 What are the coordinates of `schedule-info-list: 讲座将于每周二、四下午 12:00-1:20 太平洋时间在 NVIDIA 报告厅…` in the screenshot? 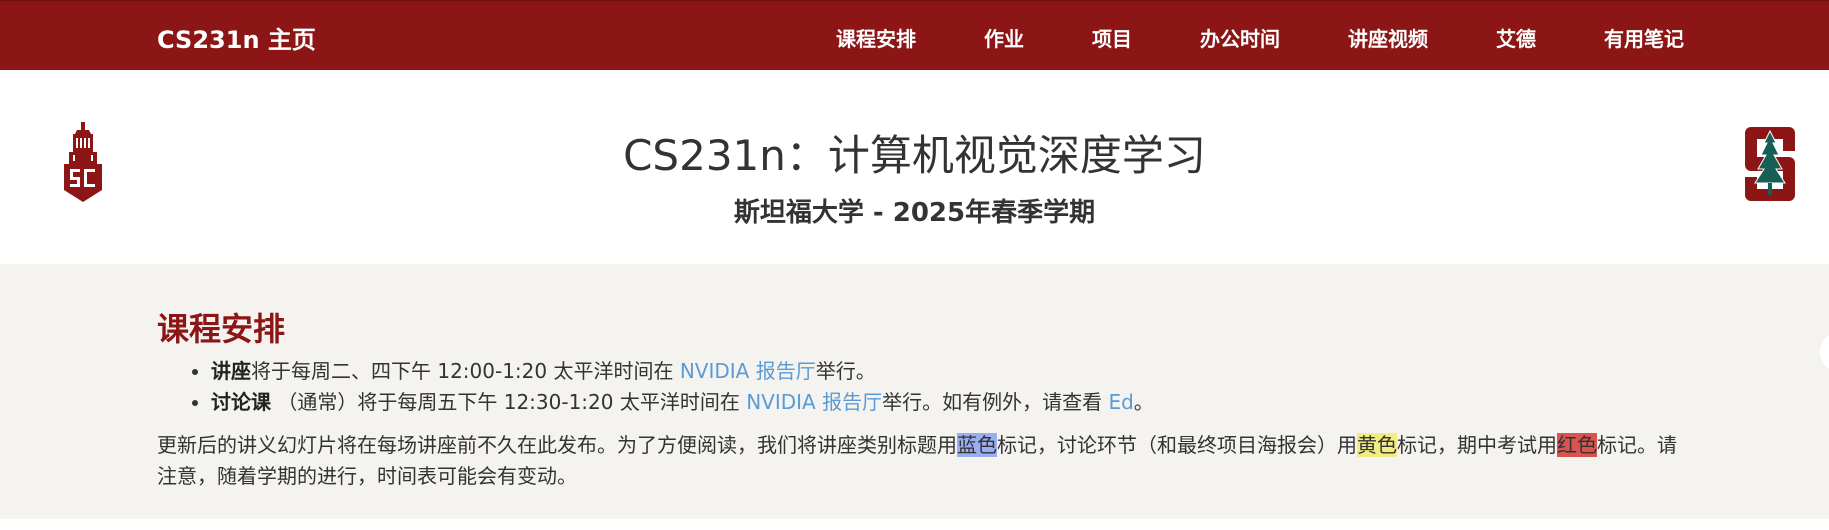 It's located at (655, 387).